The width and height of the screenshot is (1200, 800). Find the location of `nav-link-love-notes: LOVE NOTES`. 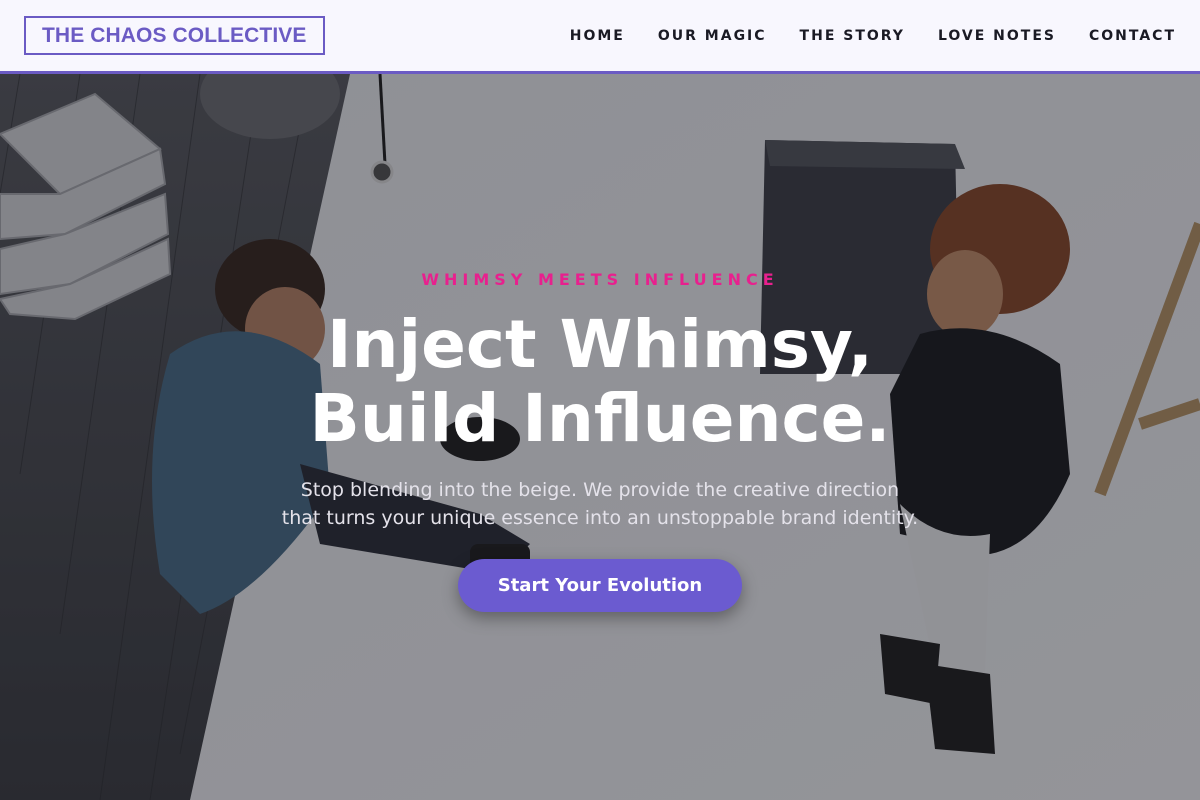

nav-link-love-notes: LOVE NOTES is located at coordinates (997, 36).